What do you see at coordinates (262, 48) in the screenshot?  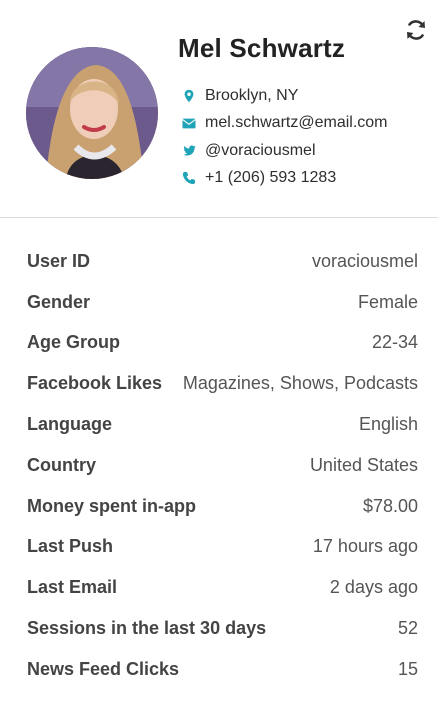 I see `profile-name: Mel Schwartz` at bounding box center [262, 48].